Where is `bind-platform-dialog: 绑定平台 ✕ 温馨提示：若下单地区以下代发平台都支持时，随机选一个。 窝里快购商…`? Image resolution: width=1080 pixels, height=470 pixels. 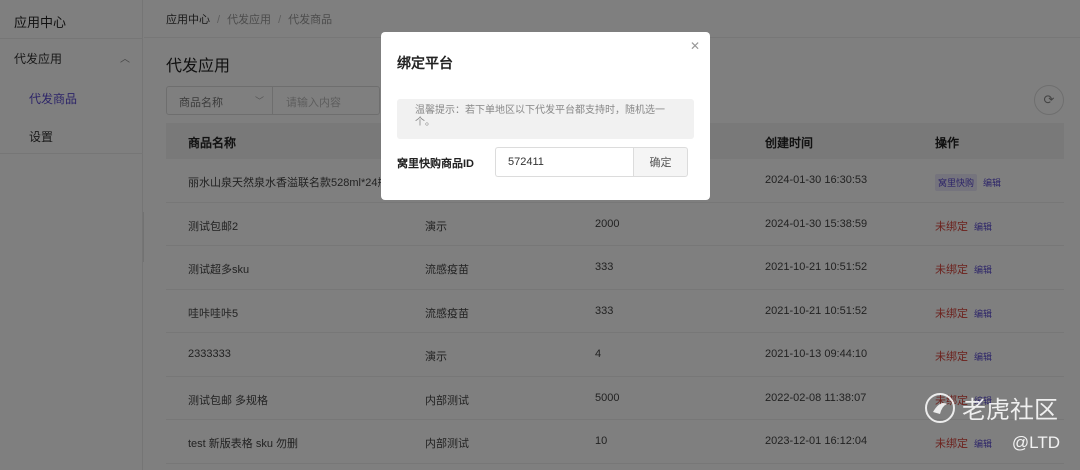 bind-platform-dialog: 绑定平台 ✕ 温馨提示：若下单地区以下代发平台都支持时，随机选一个。 窝里快购商… is located at coordinates (545, 116).